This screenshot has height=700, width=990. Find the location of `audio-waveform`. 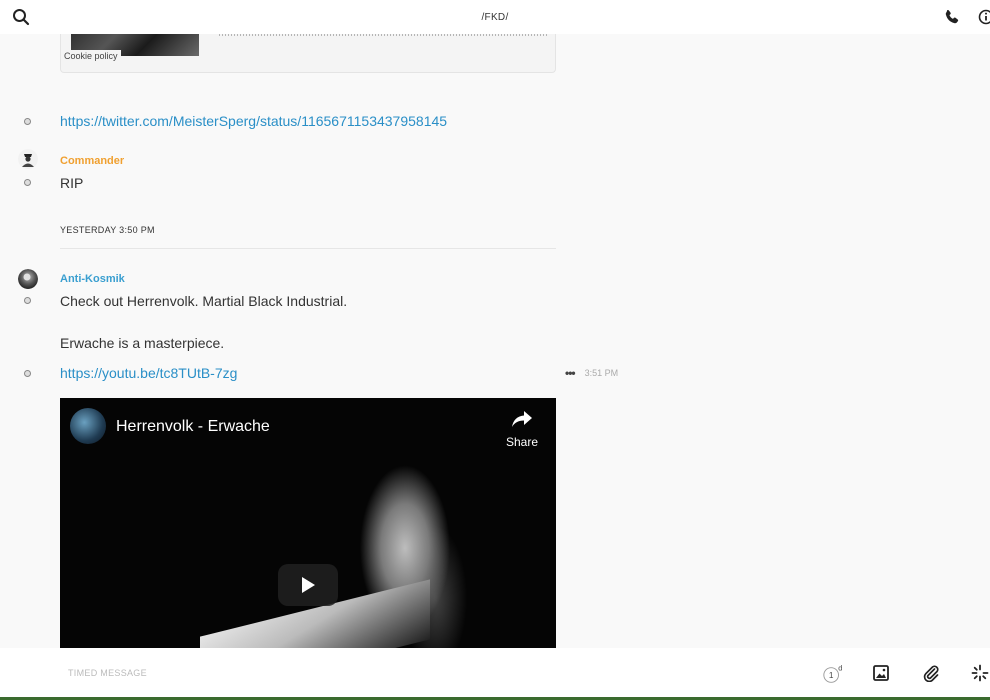

audio-waveform is located at coordinates (384, 35).